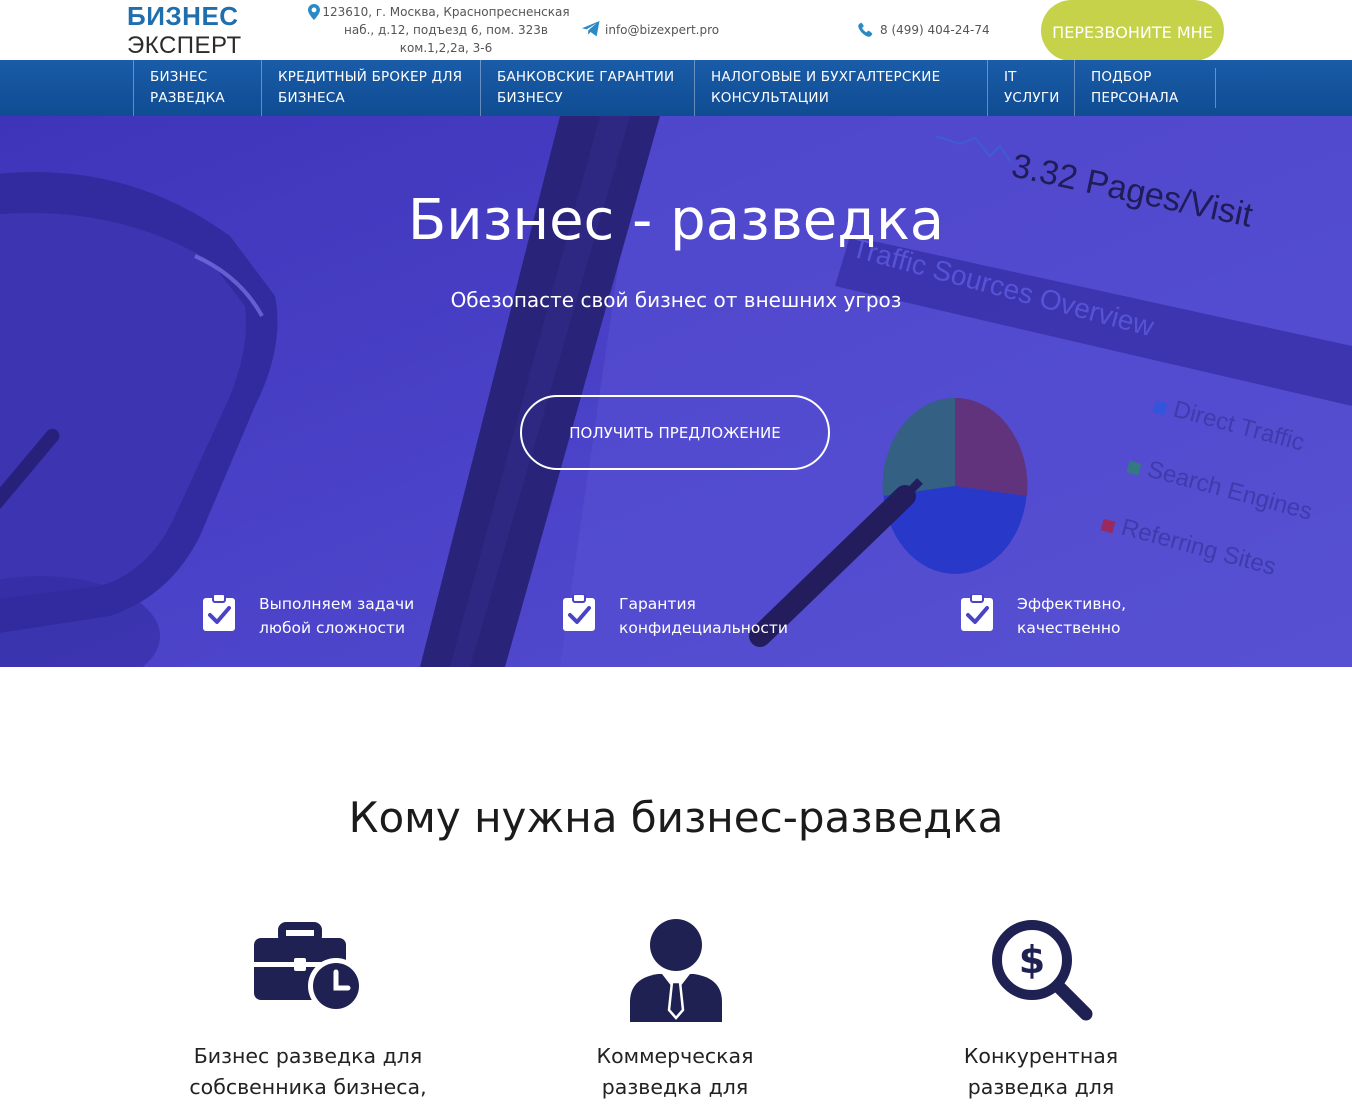 This screenshot has height=1112, width=1352. I want to click on card-line1: Конкурентная, so click(1041, 1056).